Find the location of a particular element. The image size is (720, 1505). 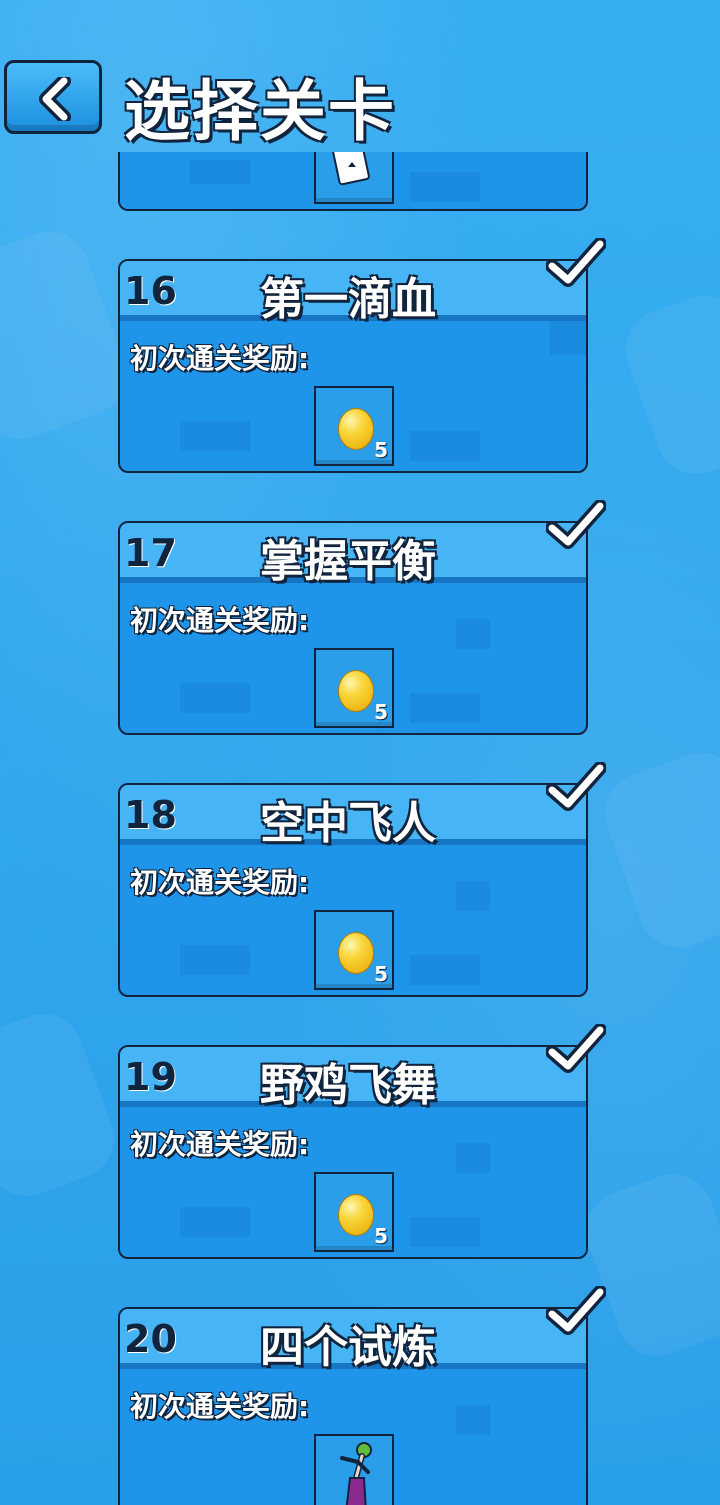

level-card-header: 16 第一滴血 is located at coordinates (353, 293).